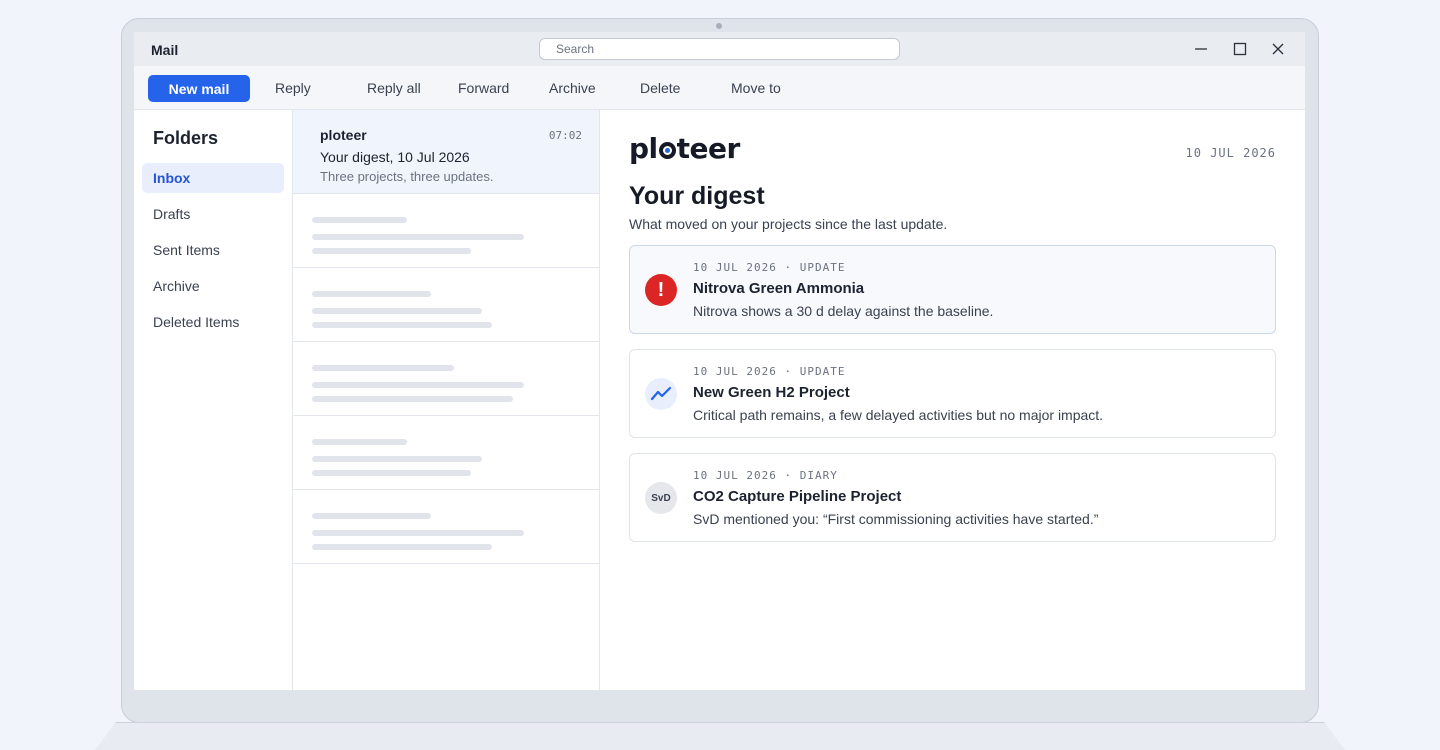  I want to click on trend-icon, so click(661, 394).